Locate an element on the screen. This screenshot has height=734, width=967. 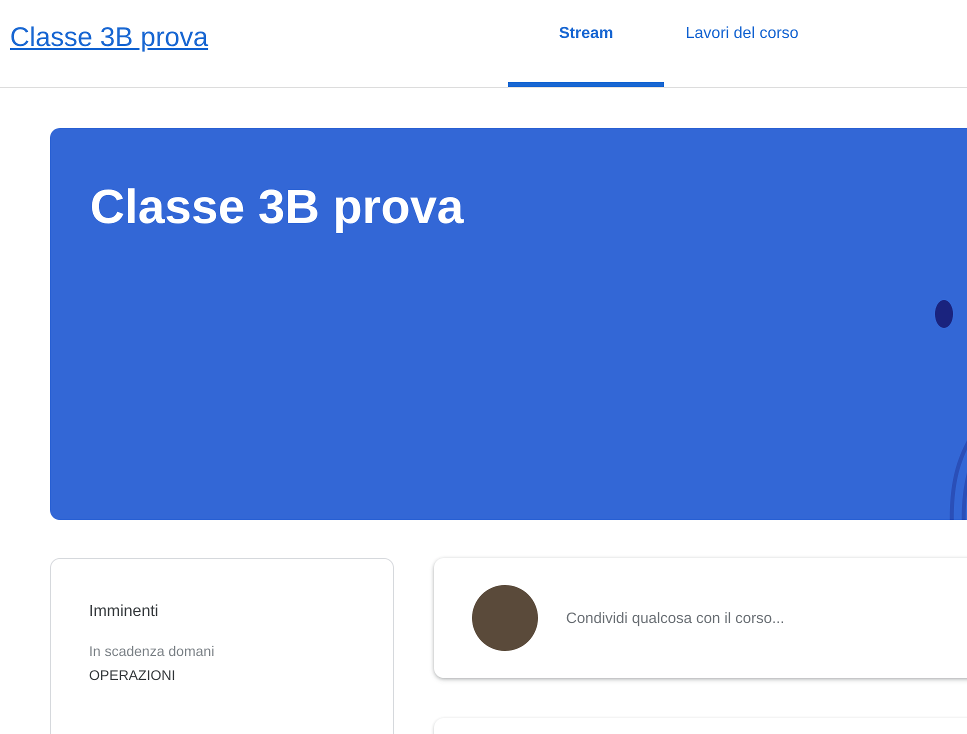
assignment-name: OPERAZIONI is located at coordinates (132, 675).